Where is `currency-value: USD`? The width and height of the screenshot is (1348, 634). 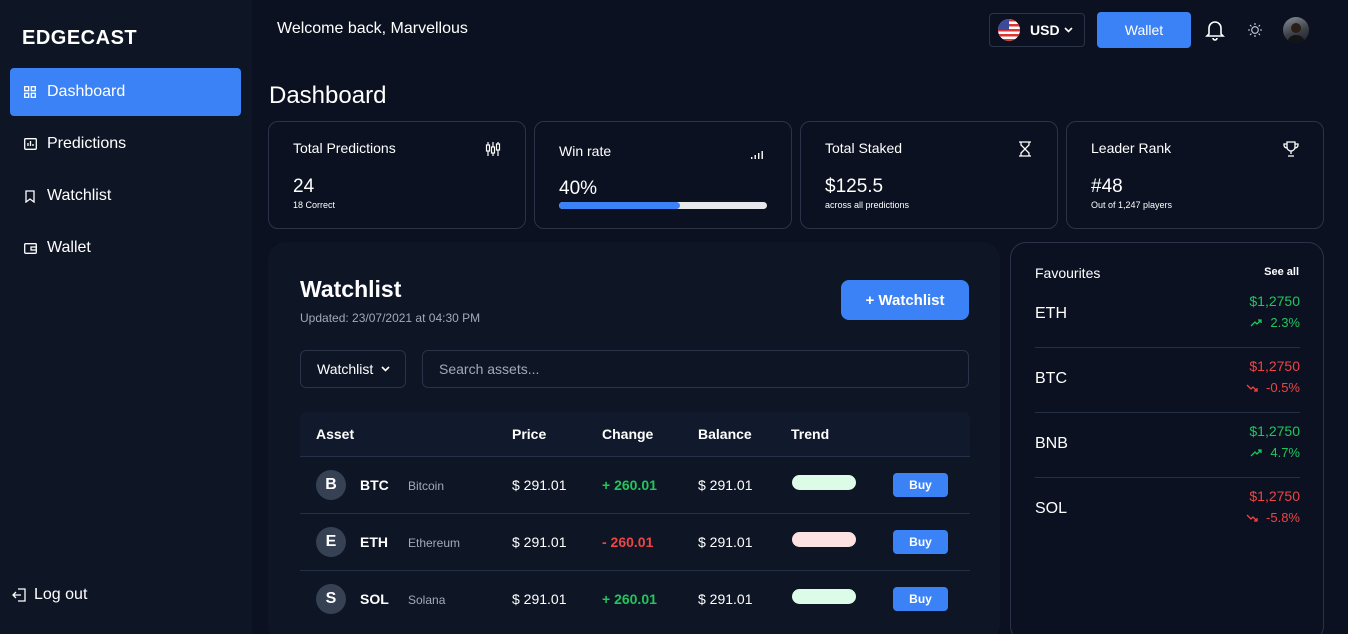 currency-value: USD is located at coordinates (1045, 30).